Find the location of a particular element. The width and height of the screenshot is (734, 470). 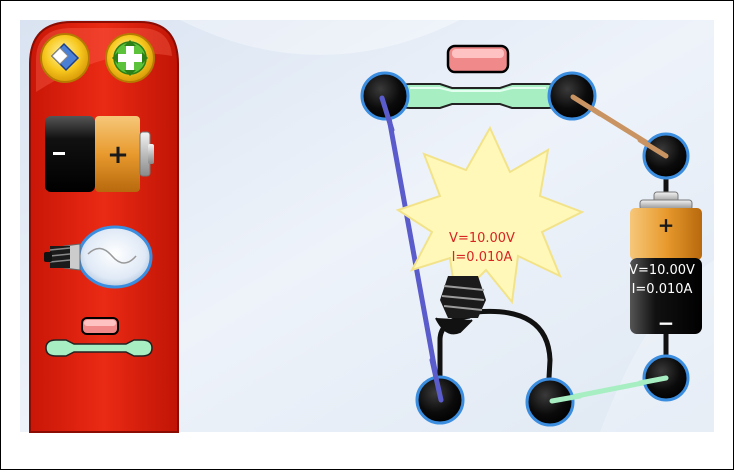

battery-voltage-readout: V=10.00V is located at coordinates (662, 270).